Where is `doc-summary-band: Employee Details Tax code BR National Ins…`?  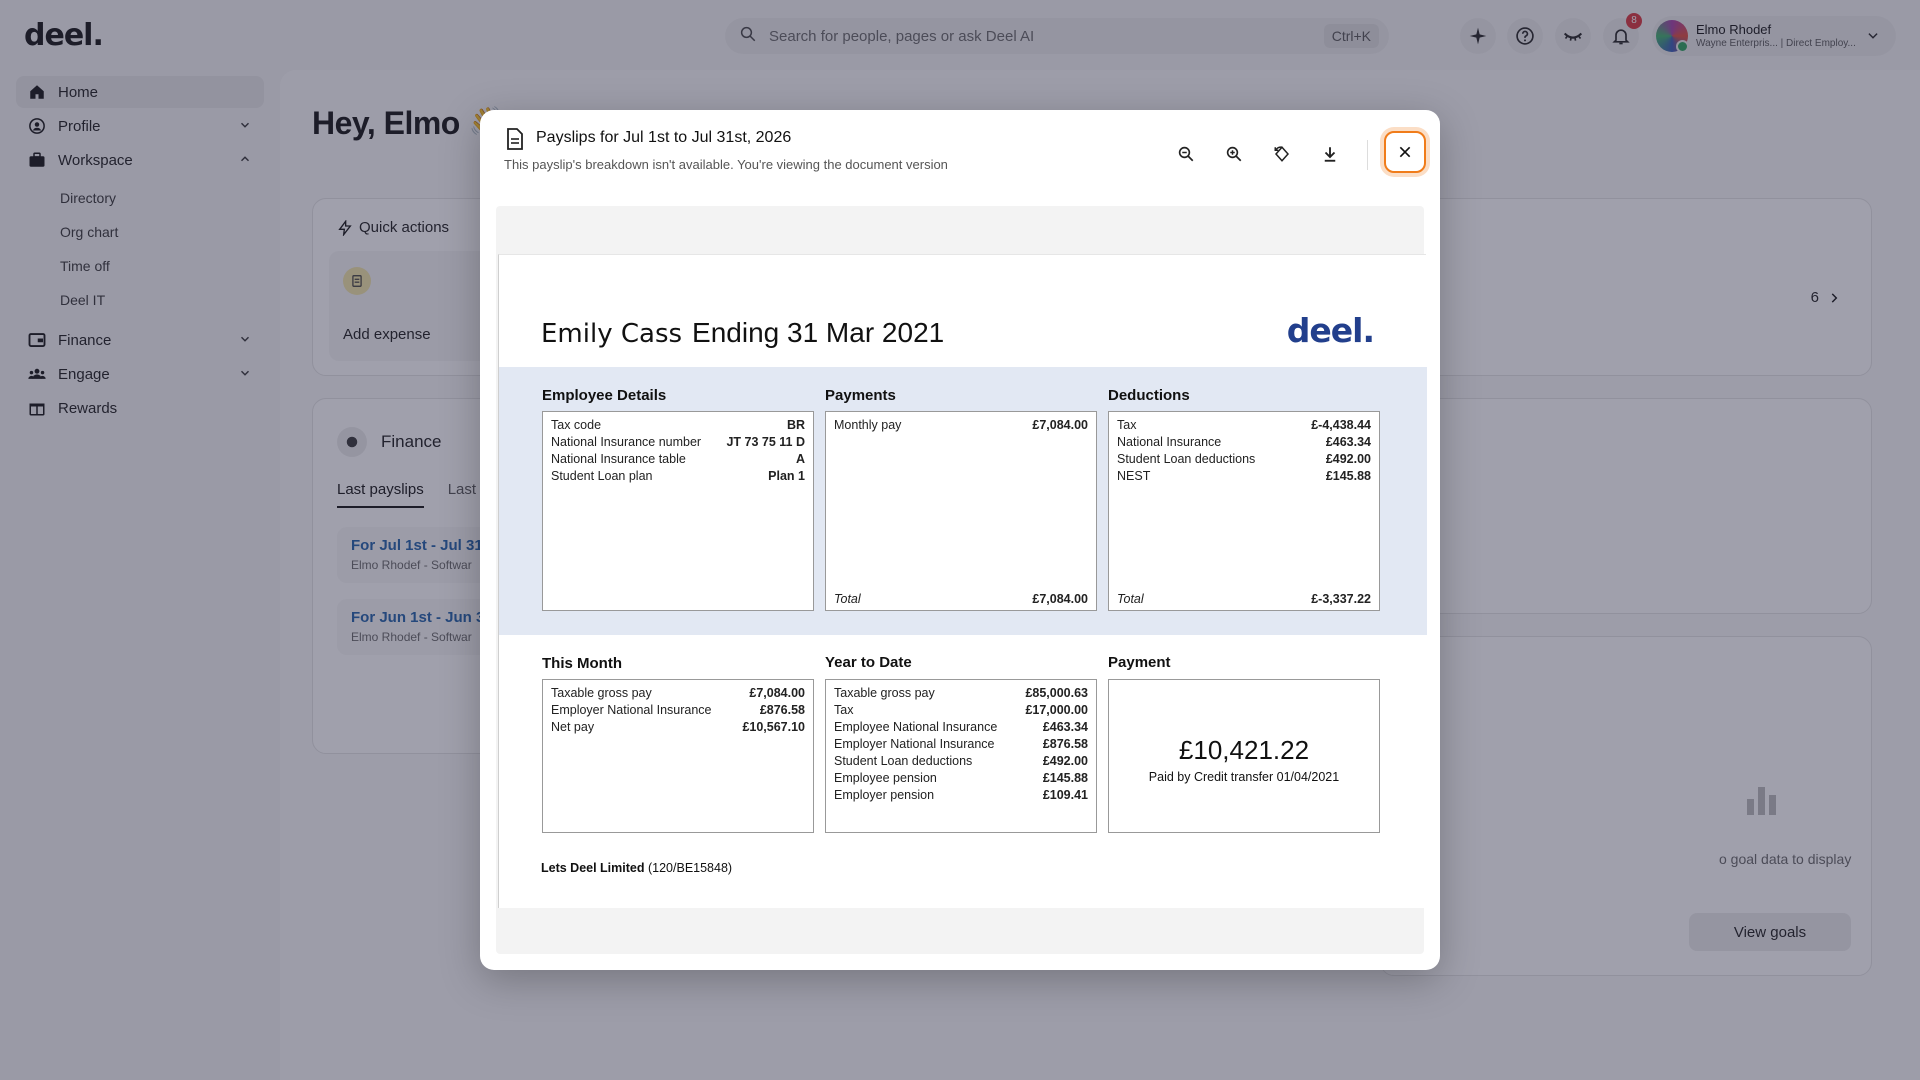
doc-summary-band: Employee Details Tax code BR National Ins… is located at coordinates (963, 501).